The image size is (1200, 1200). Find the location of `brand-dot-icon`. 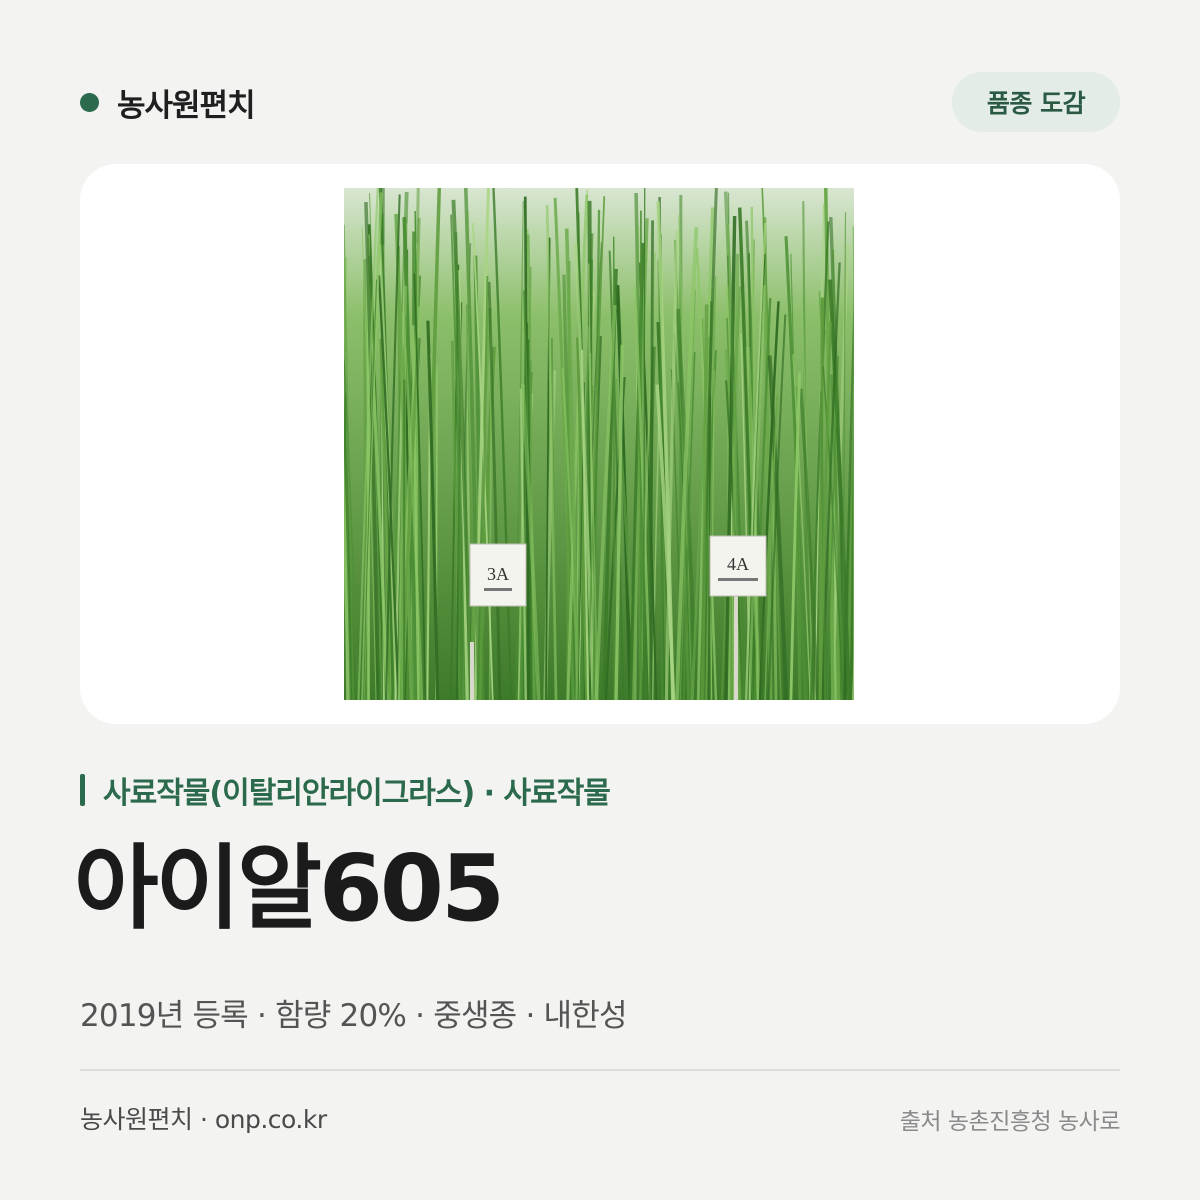

brand-dot-icon is located at coordinates (89, 102).